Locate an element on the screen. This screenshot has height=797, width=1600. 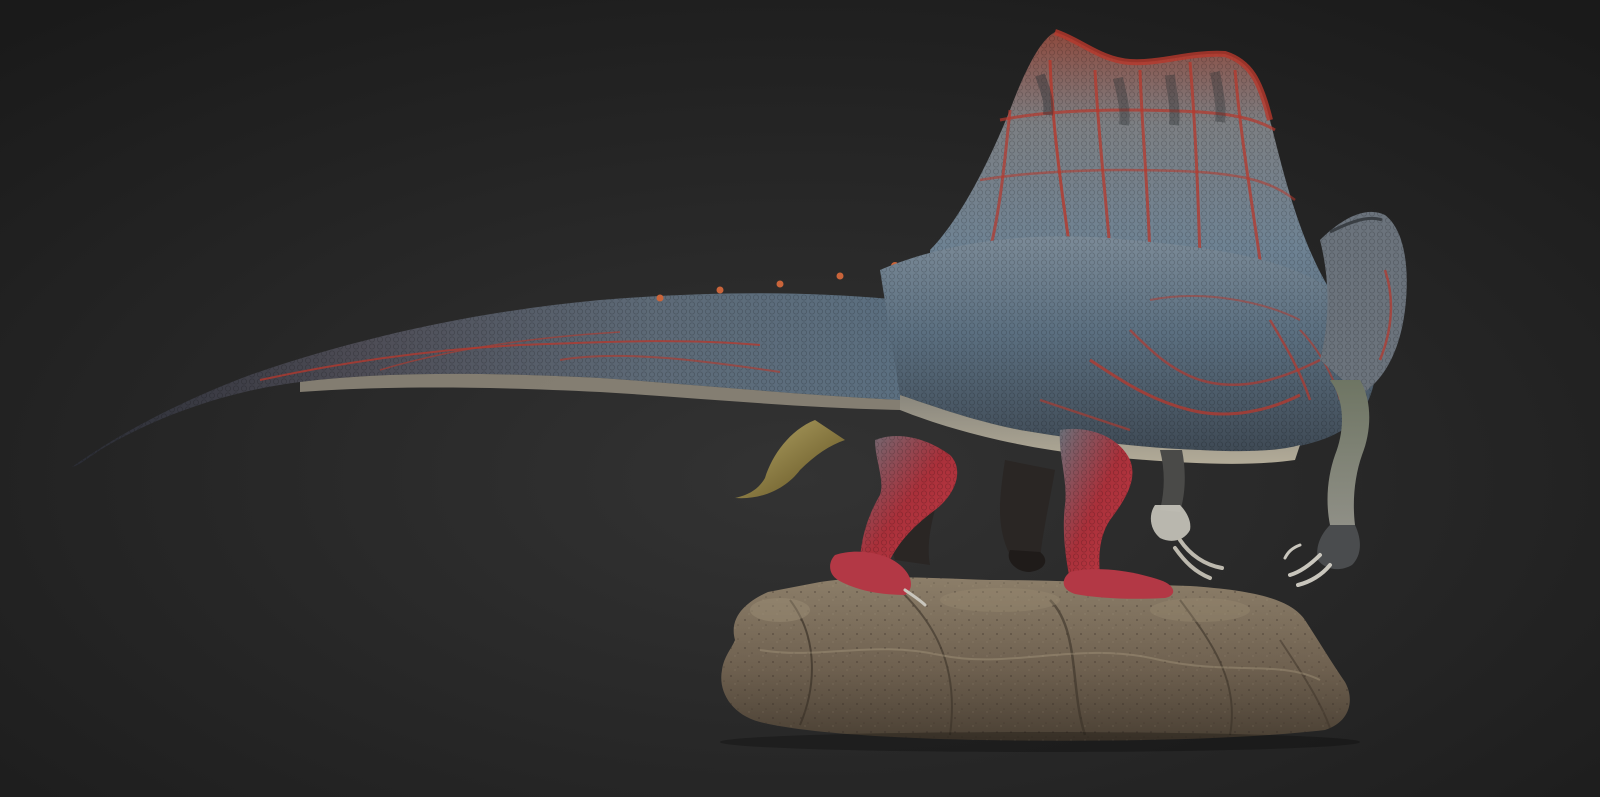
rock-base is located at coordinates (1035, 659).